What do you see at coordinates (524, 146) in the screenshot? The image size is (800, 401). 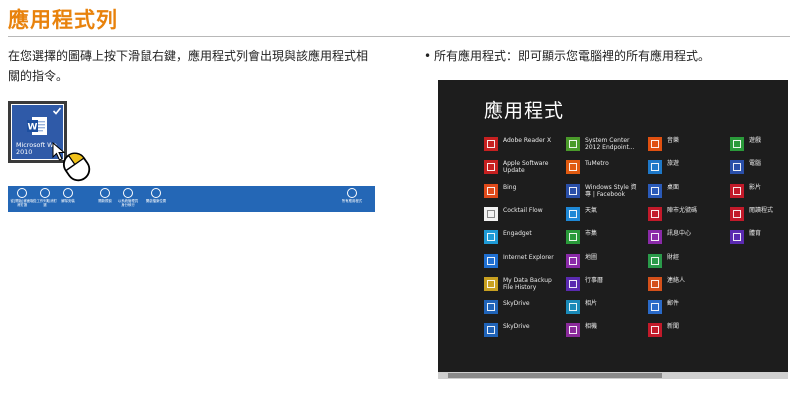 I see `app-item: Adobe Reader X` at bounding box center [524, 146].